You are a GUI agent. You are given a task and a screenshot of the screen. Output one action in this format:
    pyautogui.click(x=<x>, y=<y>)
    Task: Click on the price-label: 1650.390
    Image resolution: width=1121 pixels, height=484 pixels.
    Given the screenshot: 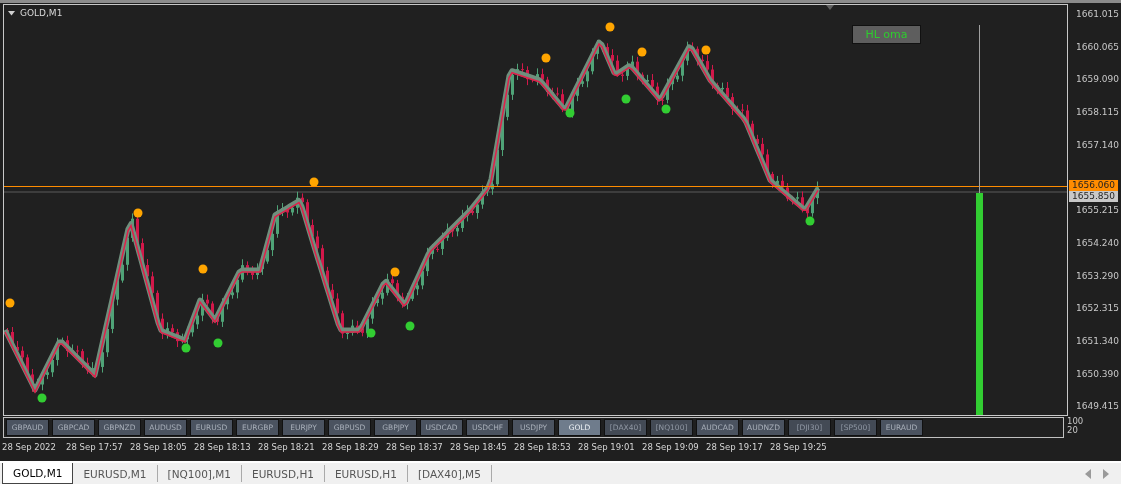 What is the action you would take?
    pyautogui.click(x=1098, y=374)
    